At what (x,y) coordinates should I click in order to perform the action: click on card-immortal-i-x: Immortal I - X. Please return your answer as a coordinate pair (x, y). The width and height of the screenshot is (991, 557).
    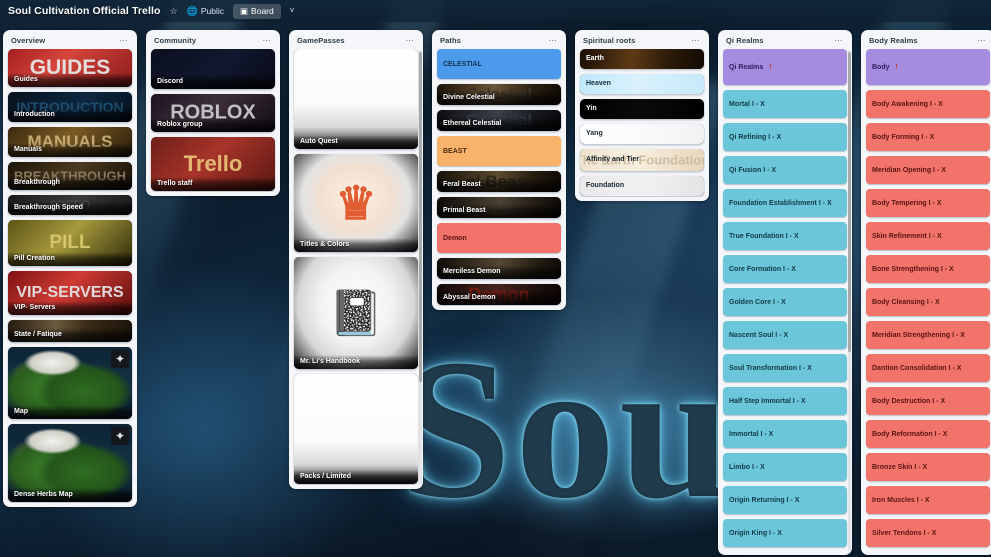
    Looking at the image, I should click on (785, 434).